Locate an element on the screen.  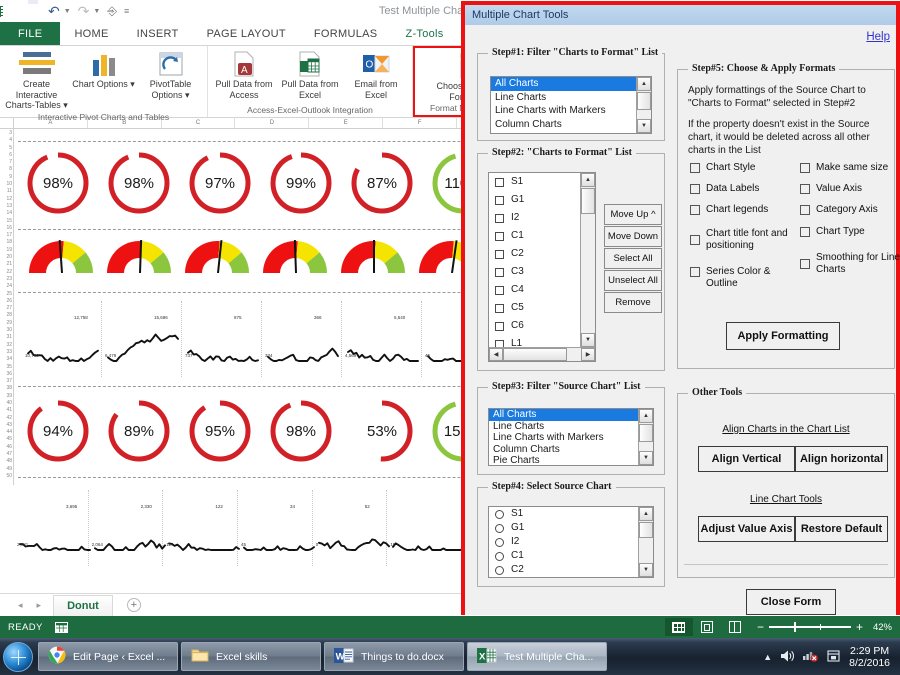
sparkline-chart: 6,479 15,696 is located at coordinates (142, 339).